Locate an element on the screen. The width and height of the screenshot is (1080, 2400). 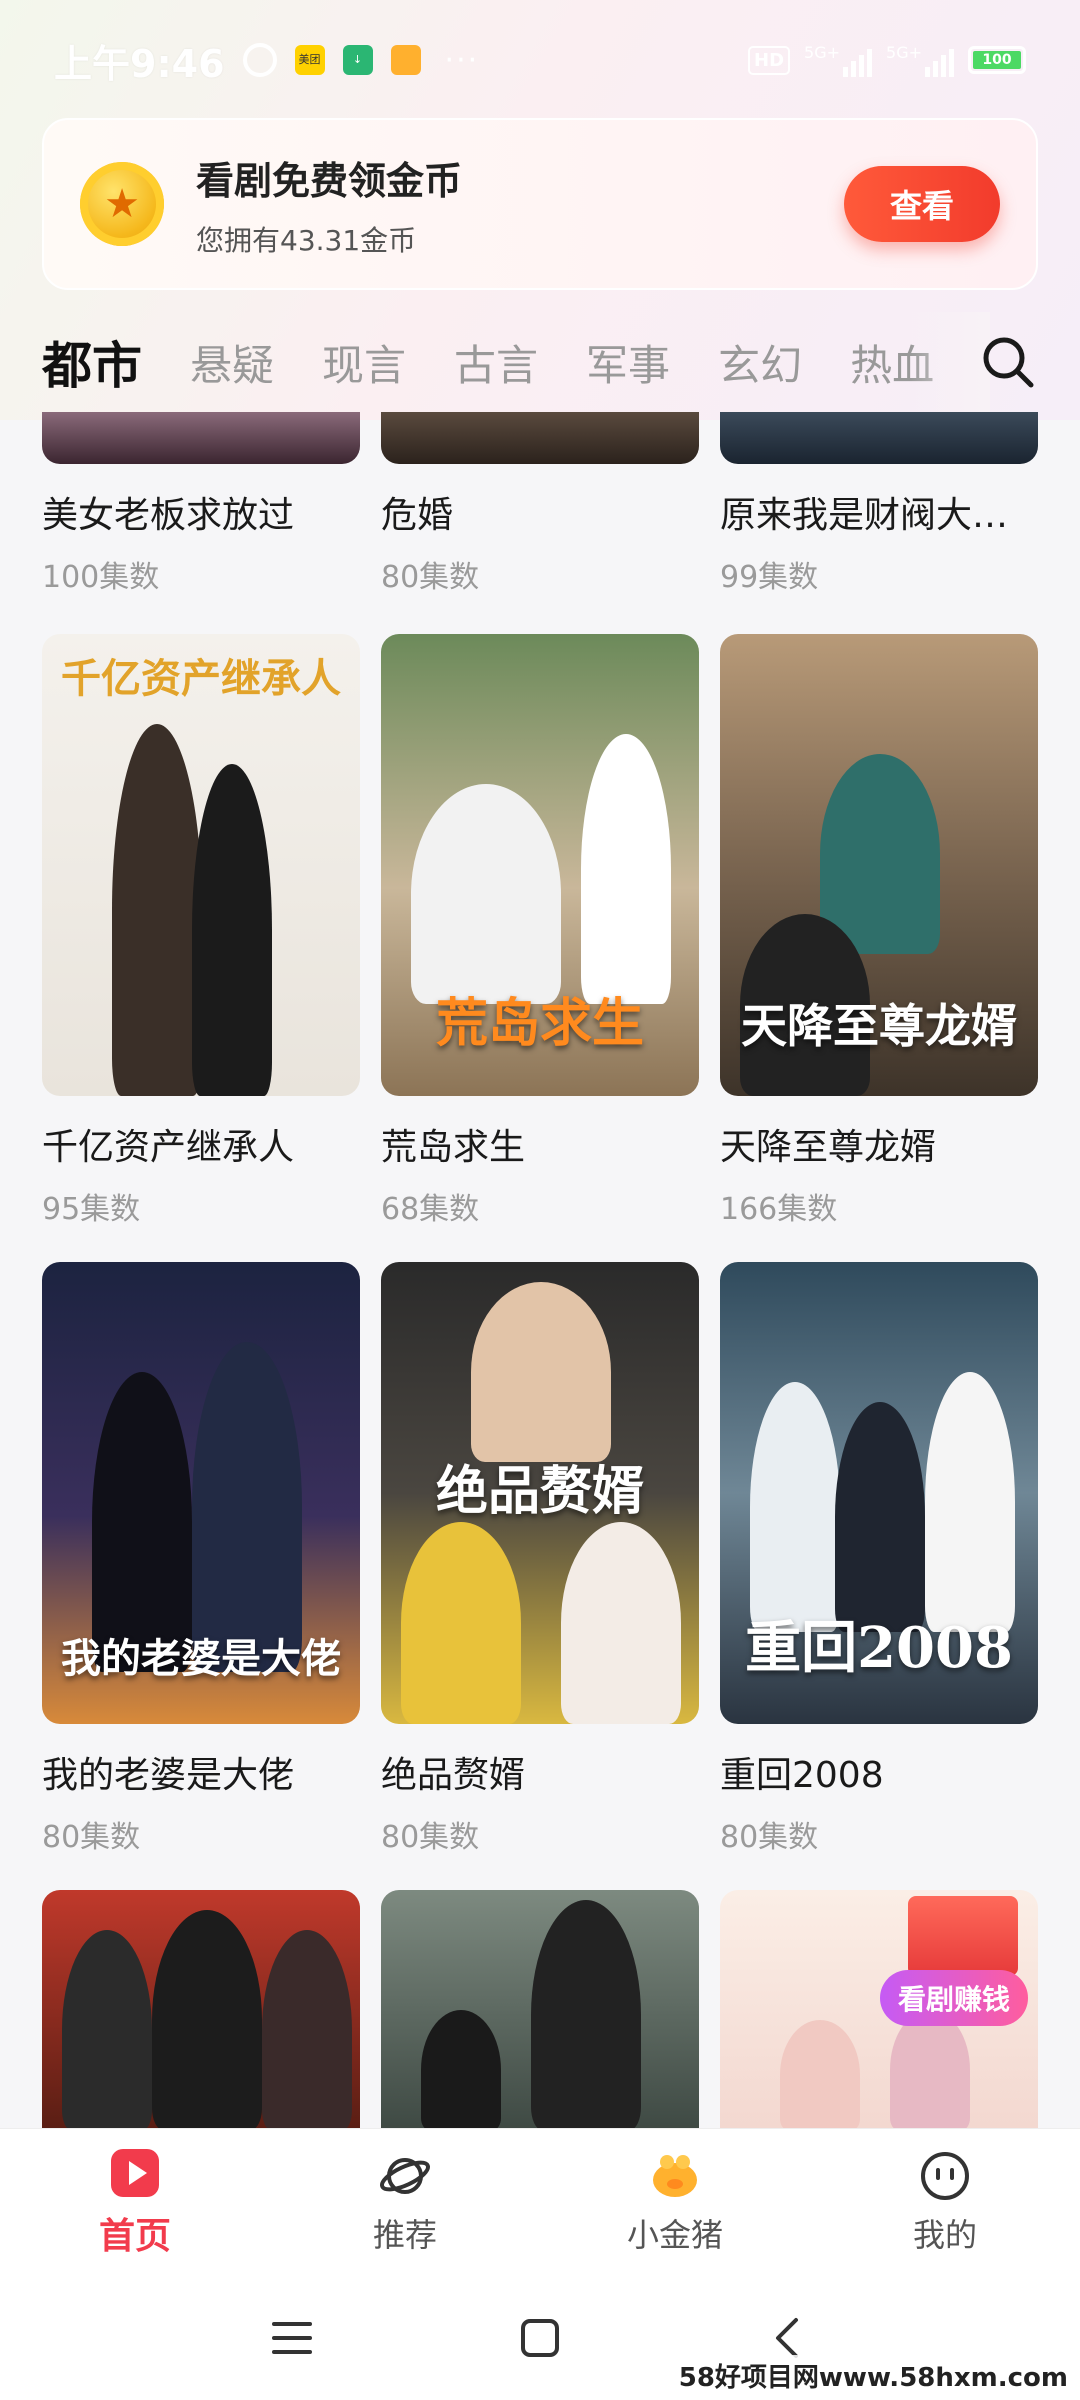
signal-icon-1: 5G+ is located at coordinates (838, 60).